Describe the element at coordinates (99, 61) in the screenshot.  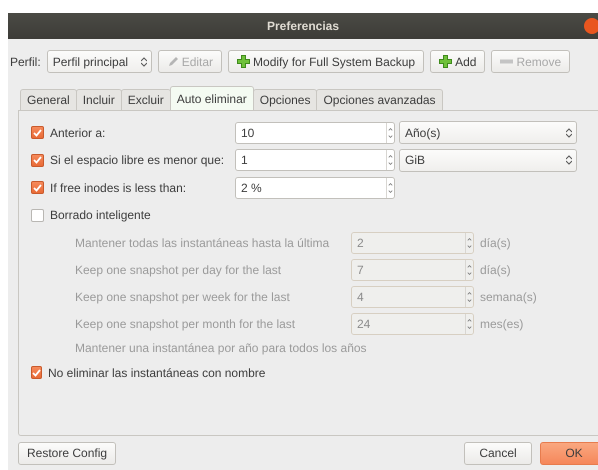
I see `profile-dropdown: Perfil principal` at that location.